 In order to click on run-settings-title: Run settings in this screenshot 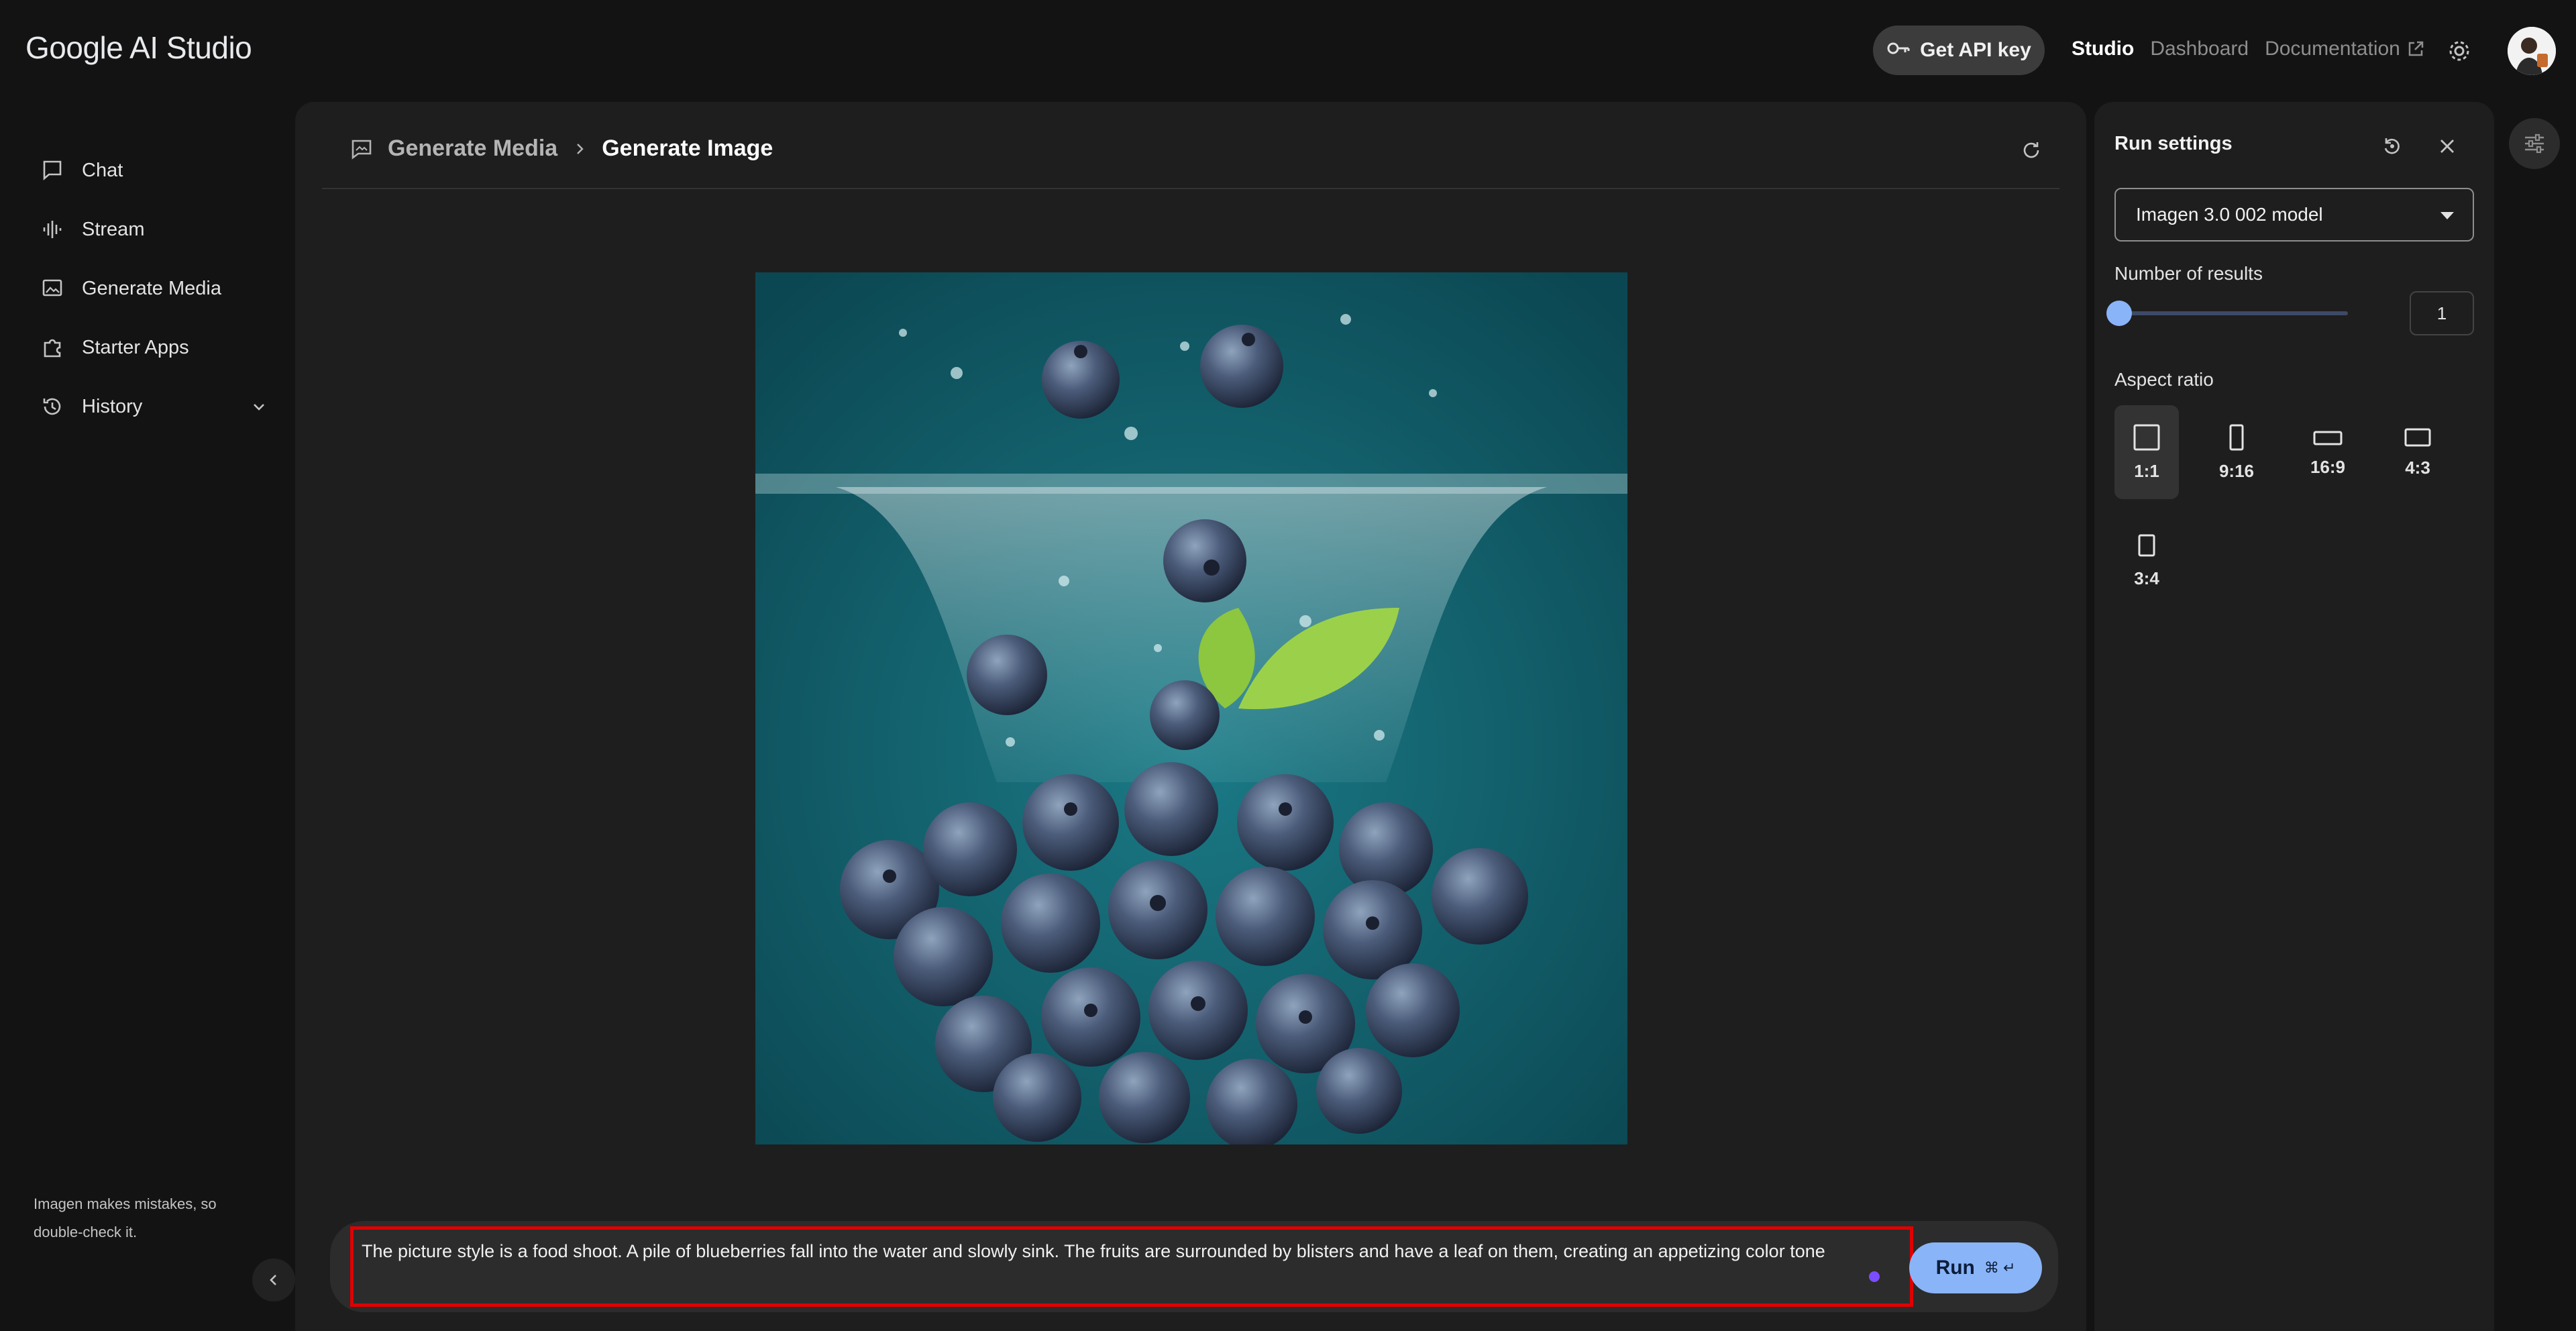, I will do `click(2173, 143)`.